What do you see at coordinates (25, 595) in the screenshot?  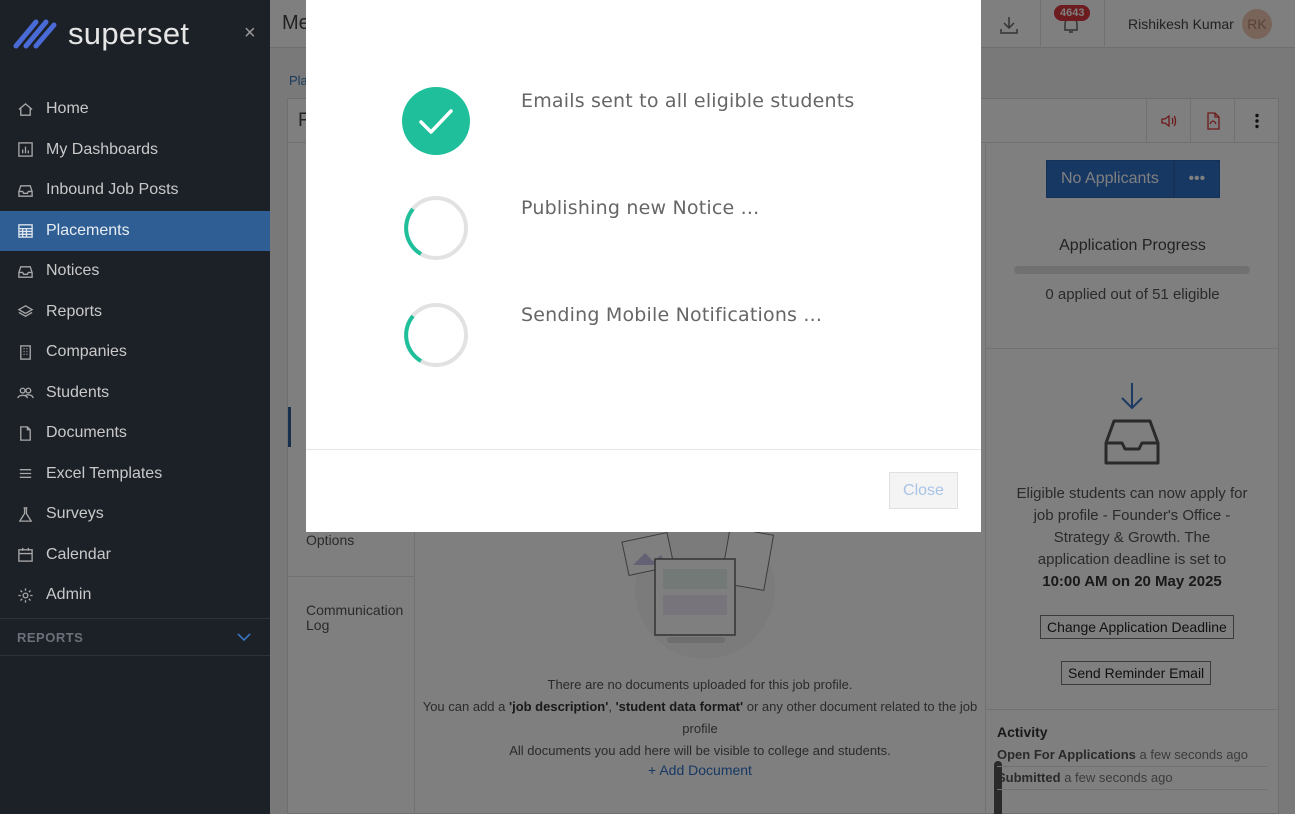 I see `gear-icon` at bounding box center [25, 595].